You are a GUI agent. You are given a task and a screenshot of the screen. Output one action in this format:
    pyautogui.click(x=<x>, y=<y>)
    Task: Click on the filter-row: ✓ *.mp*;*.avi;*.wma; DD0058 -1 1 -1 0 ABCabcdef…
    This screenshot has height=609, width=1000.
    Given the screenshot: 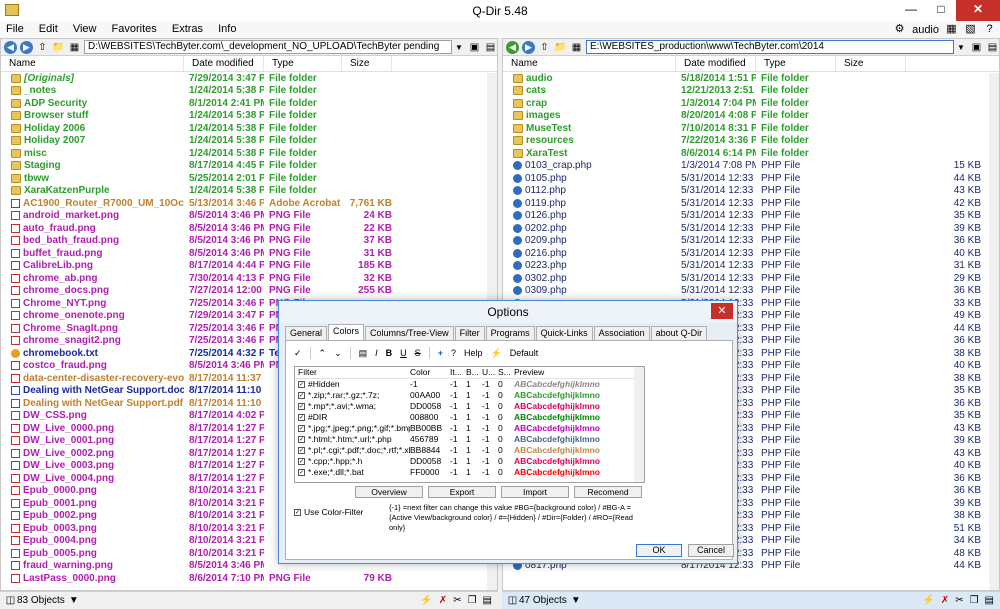 What is the action you would take?
    pyautogui.click(x=469, y=406)
    